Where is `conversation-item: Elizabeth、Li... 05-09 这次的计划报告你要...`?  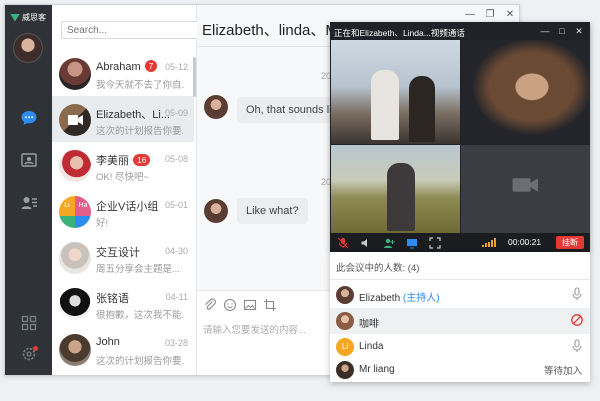
conversation-item: Elizabeth、Li... 05-09 这次的计划报告你要... is located at coordinates (123, 119).